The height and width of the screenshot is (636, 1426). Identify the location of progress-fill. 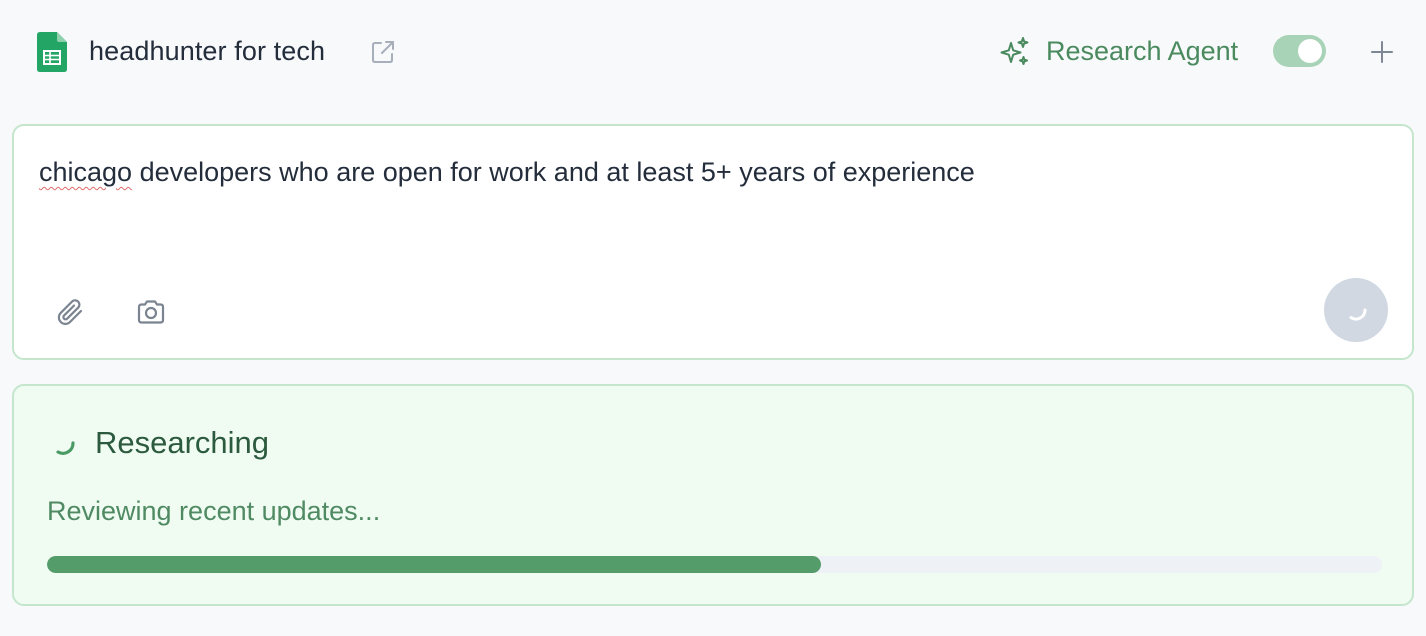
(434, 564).